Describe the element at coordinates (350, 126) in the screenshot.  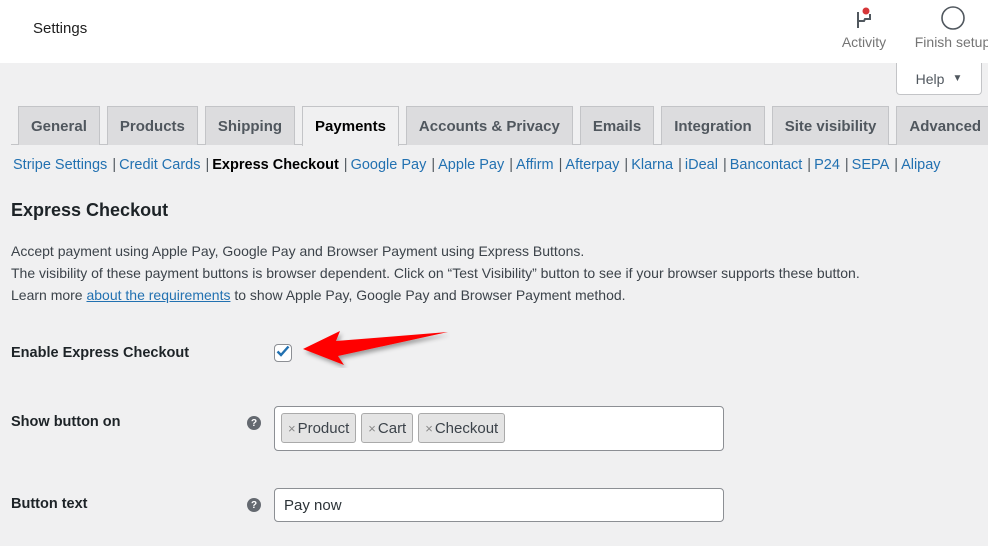
I see `tab-payments: Payments` at that location.